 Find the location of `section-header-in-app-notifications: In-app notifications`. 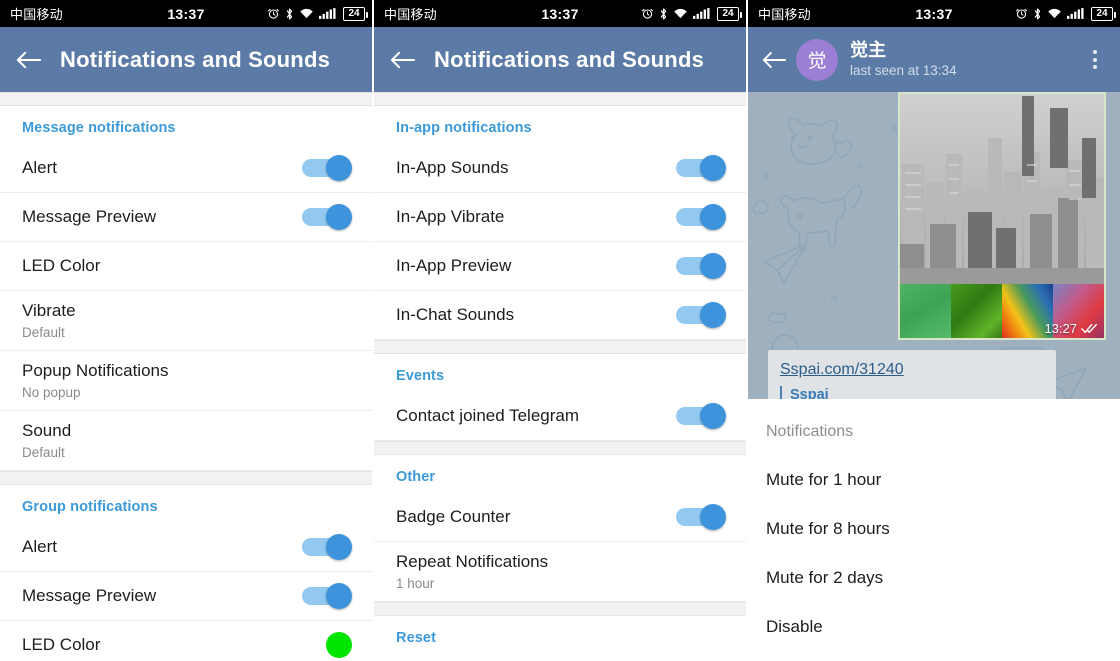

section-header-in-app-notifications: In-app notifications is located at coordinates (464, 128).